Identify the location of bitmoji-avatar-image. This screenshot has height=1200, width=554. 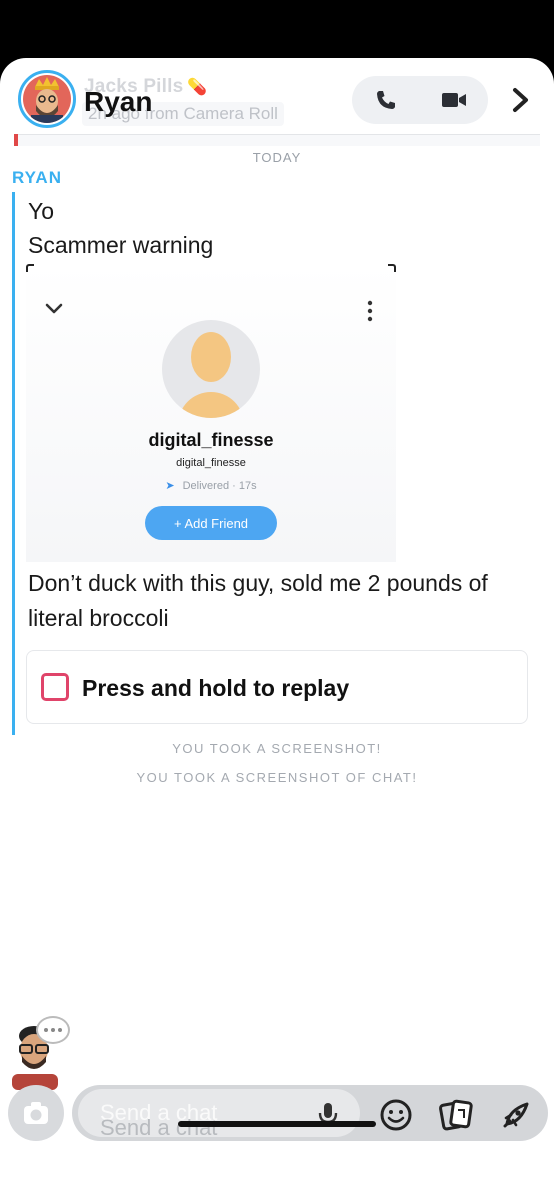
(47, 99).